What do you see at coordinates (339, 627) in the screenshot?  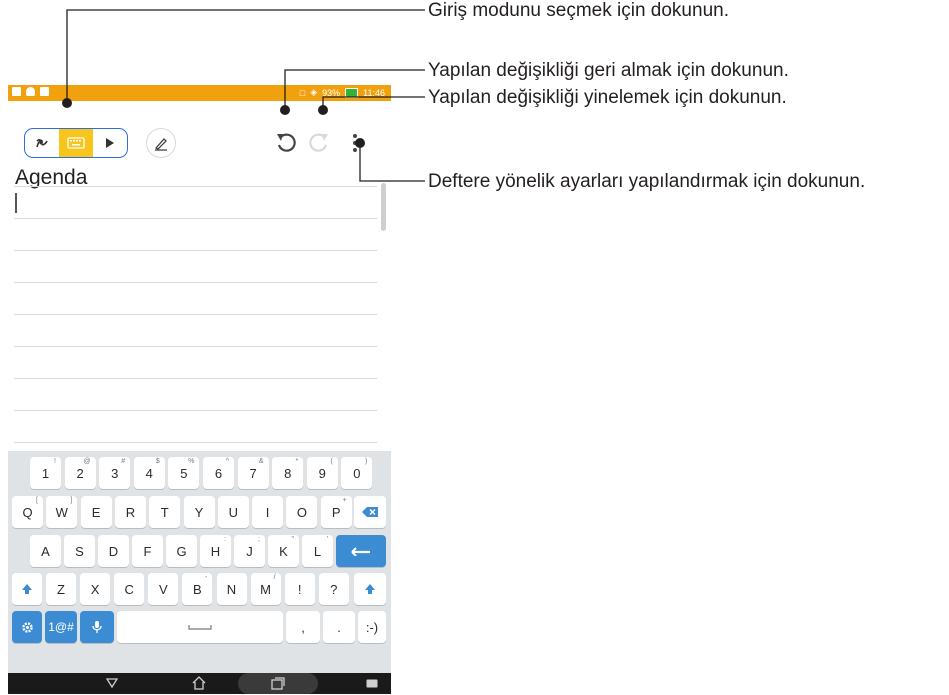 I see `period-key: .` at bounding box center [339, 627].